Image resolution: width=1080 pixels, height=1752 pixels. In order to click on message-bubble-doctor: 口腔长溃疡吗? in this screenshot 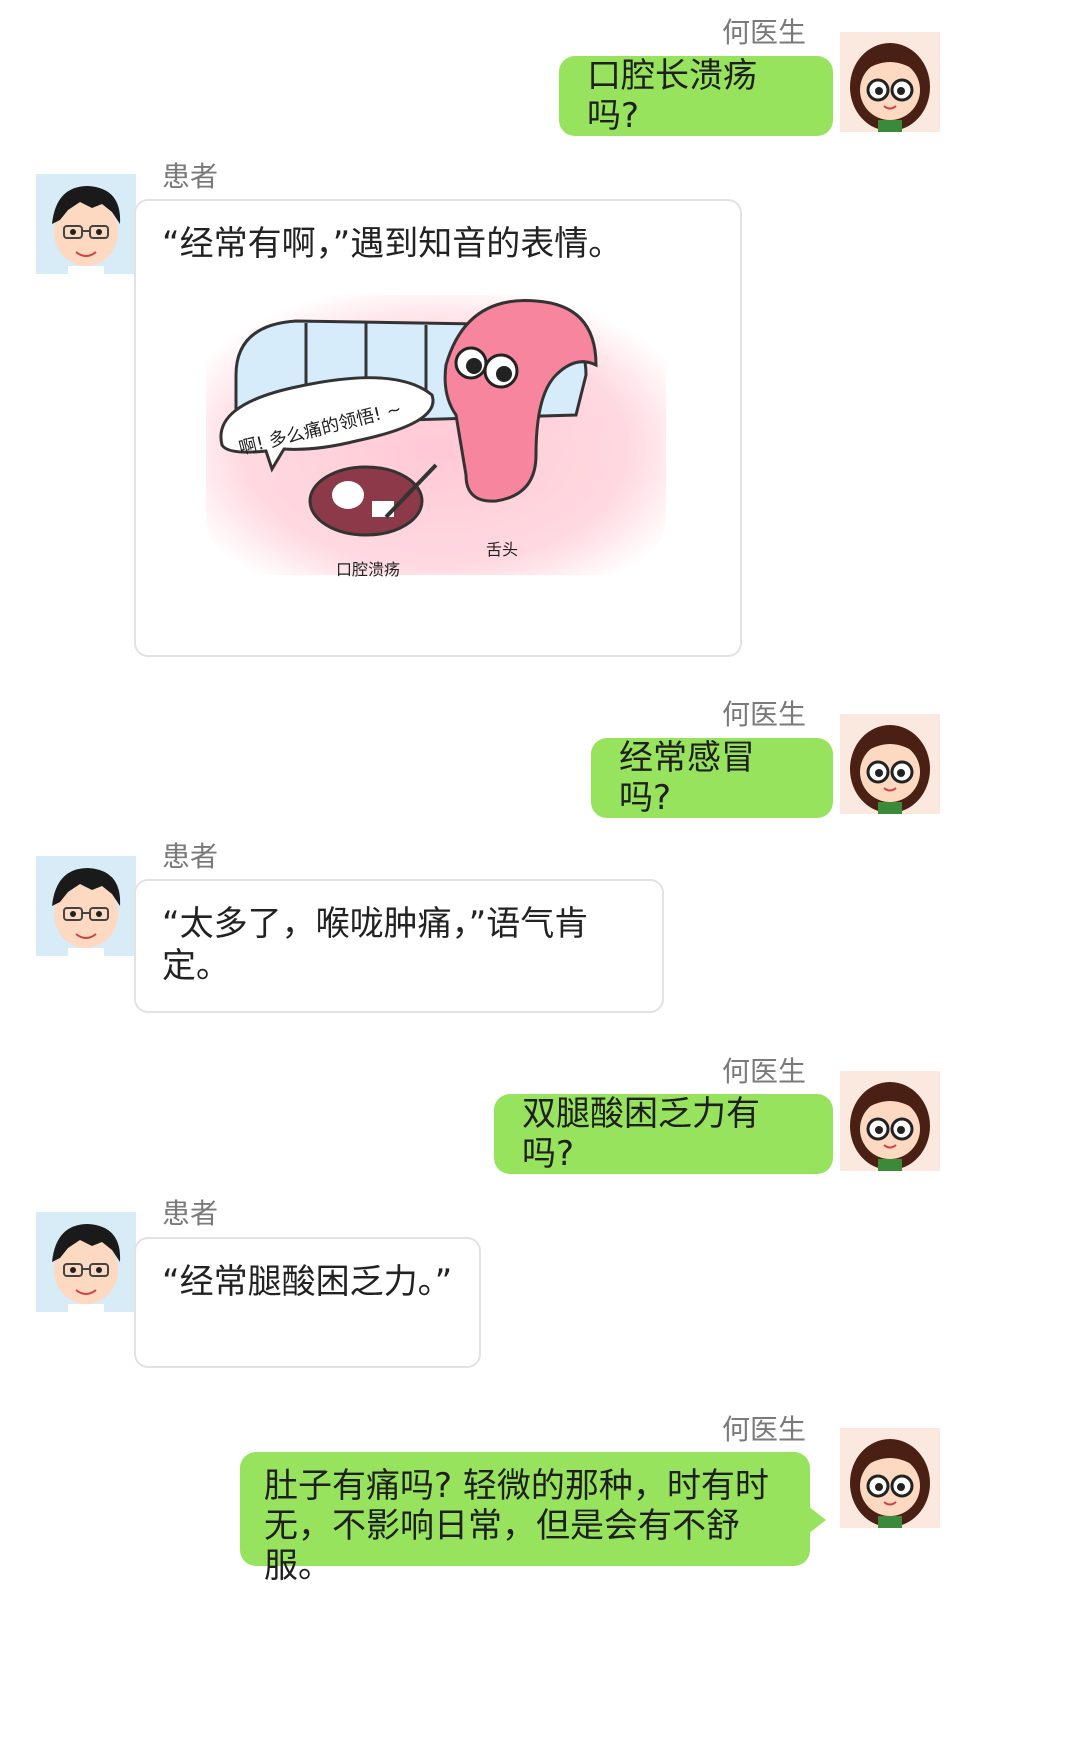, I will do `click(696, 96)`.